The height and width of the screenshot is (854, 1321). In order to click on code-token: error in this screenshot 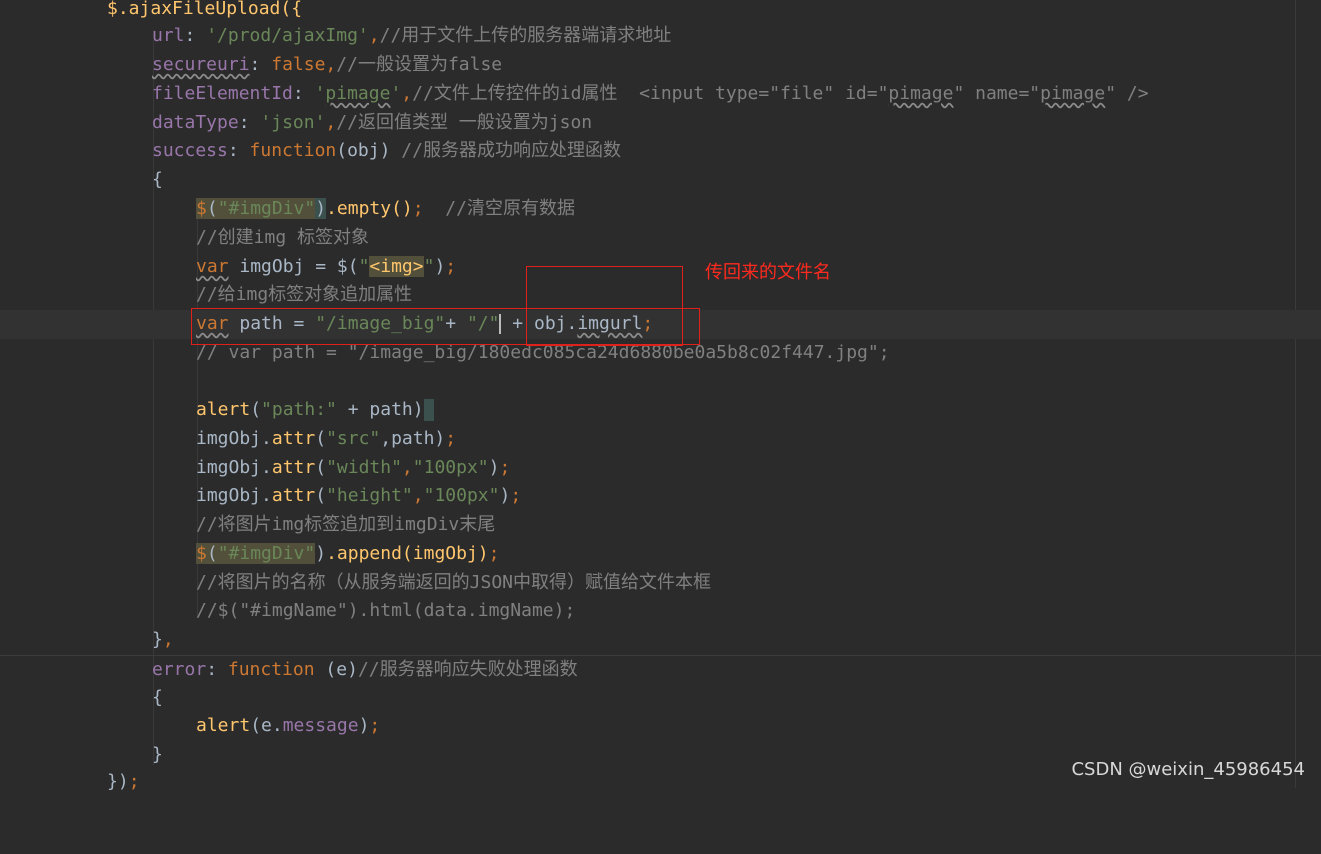, I will do `click(179, 669)`.